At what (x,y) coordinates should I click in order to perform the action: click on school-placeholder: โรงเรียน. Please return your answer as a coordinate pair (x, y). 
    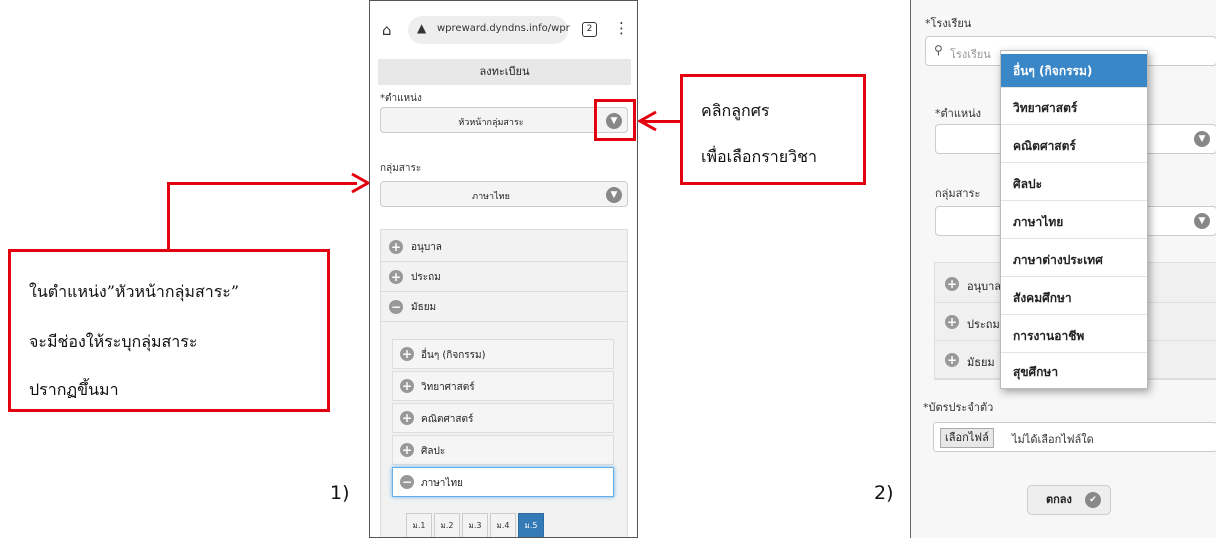
    Looking at the image, I should click on (970, 54).